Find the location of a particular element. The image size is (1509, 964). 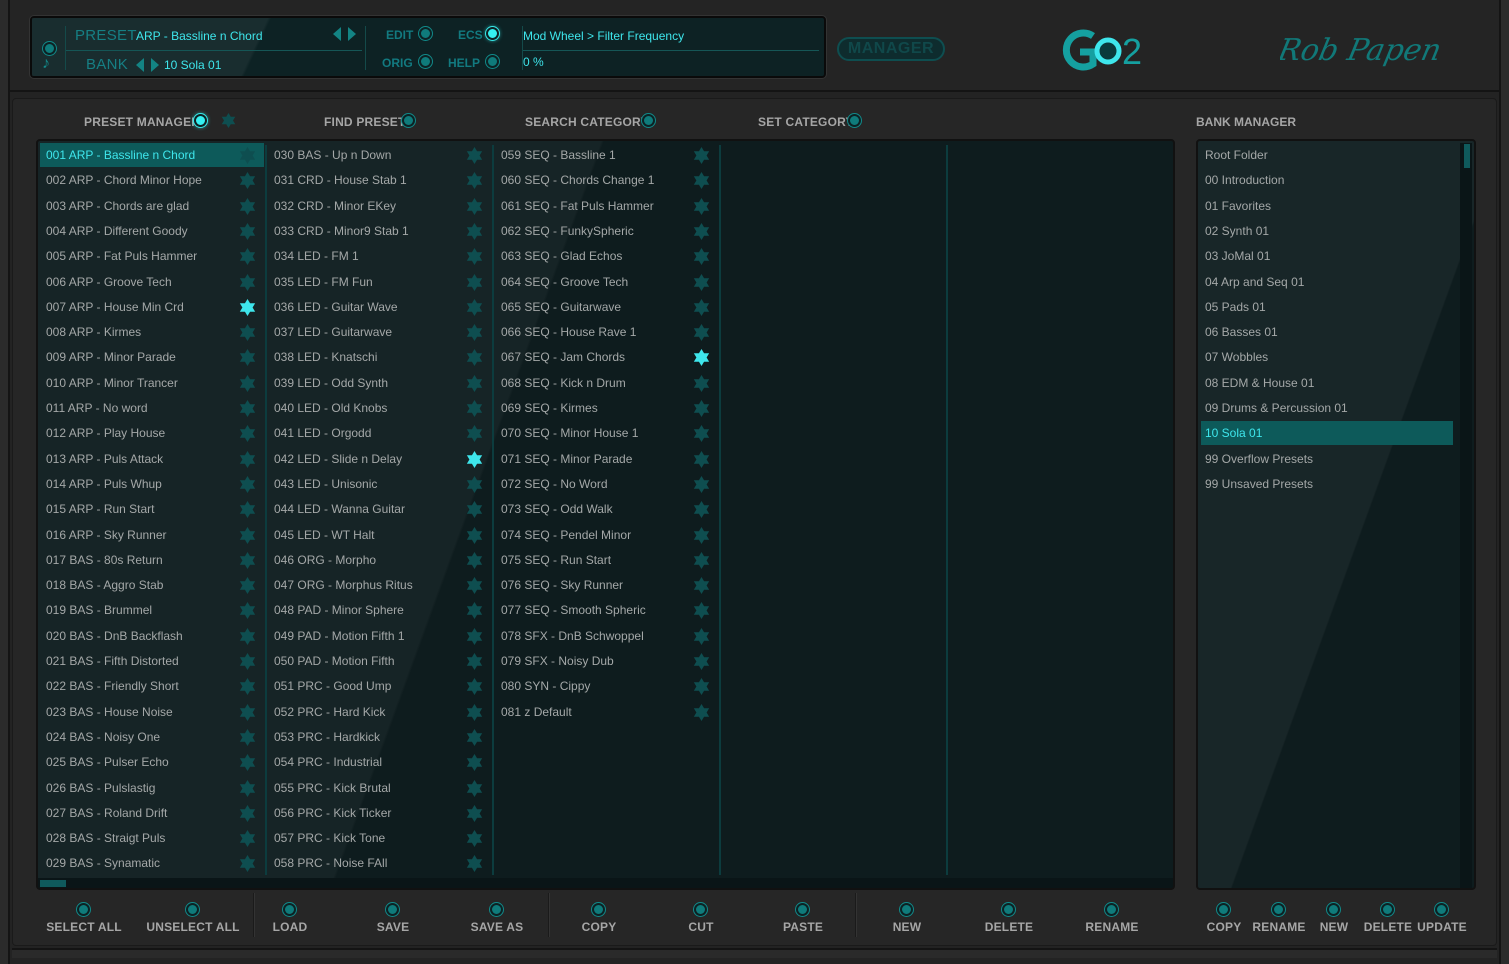

midi-learn-toggle is located at coordinates (49, 48).